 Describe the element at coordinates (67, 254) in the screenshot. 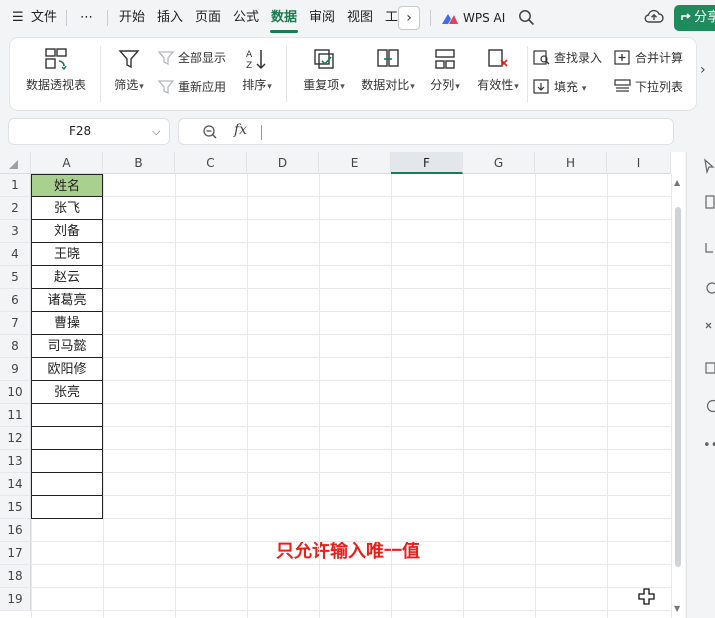

I see `table-cell: 王晓` at that location.